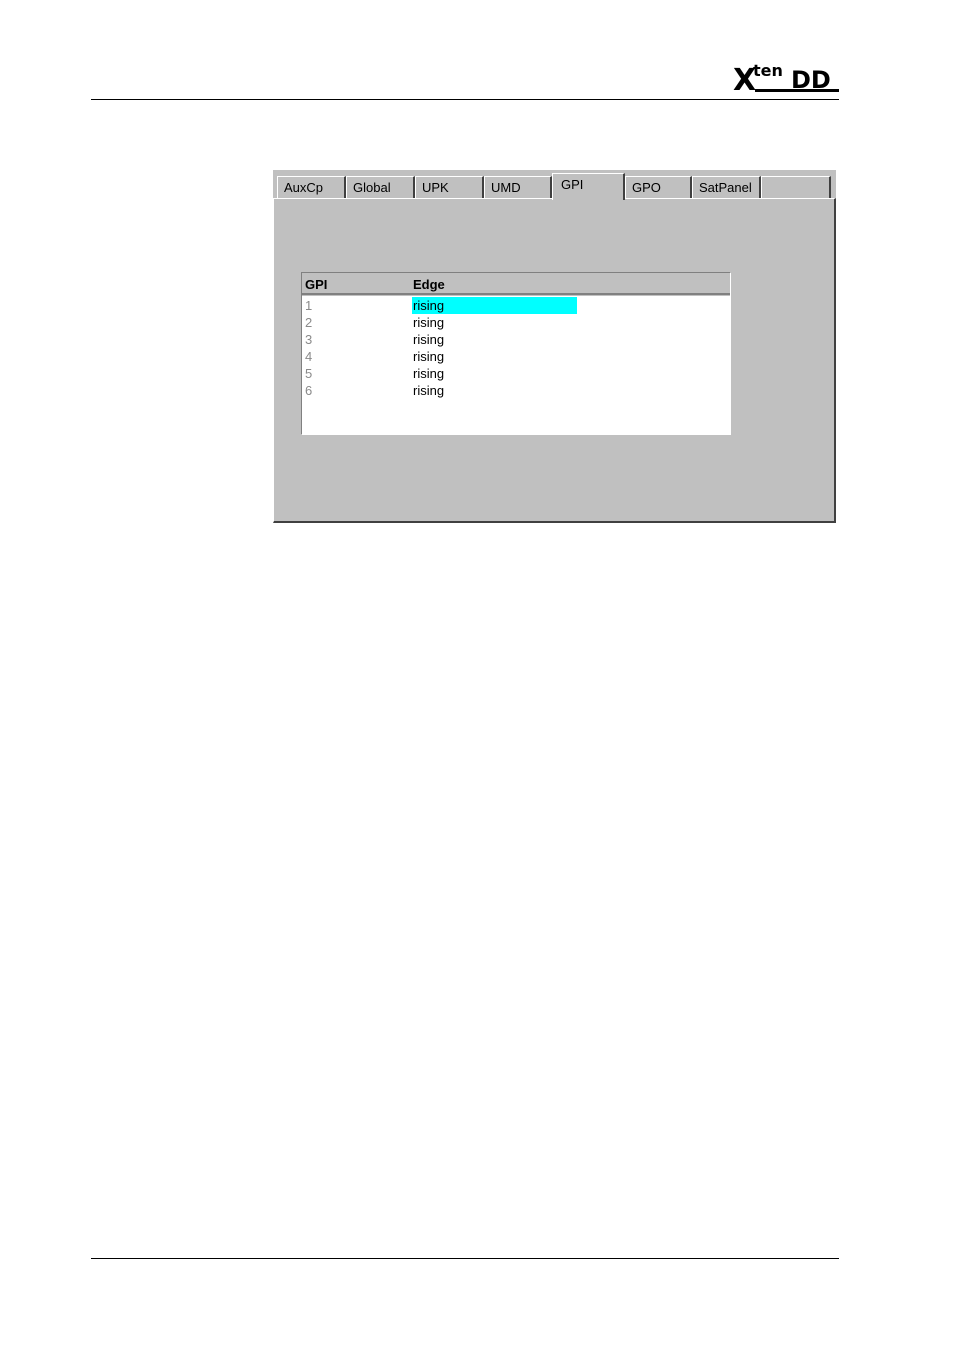 This screenshot has height=1351, width=954. I want to click on tab-satpanel: SatPanel, so click(726, 187).